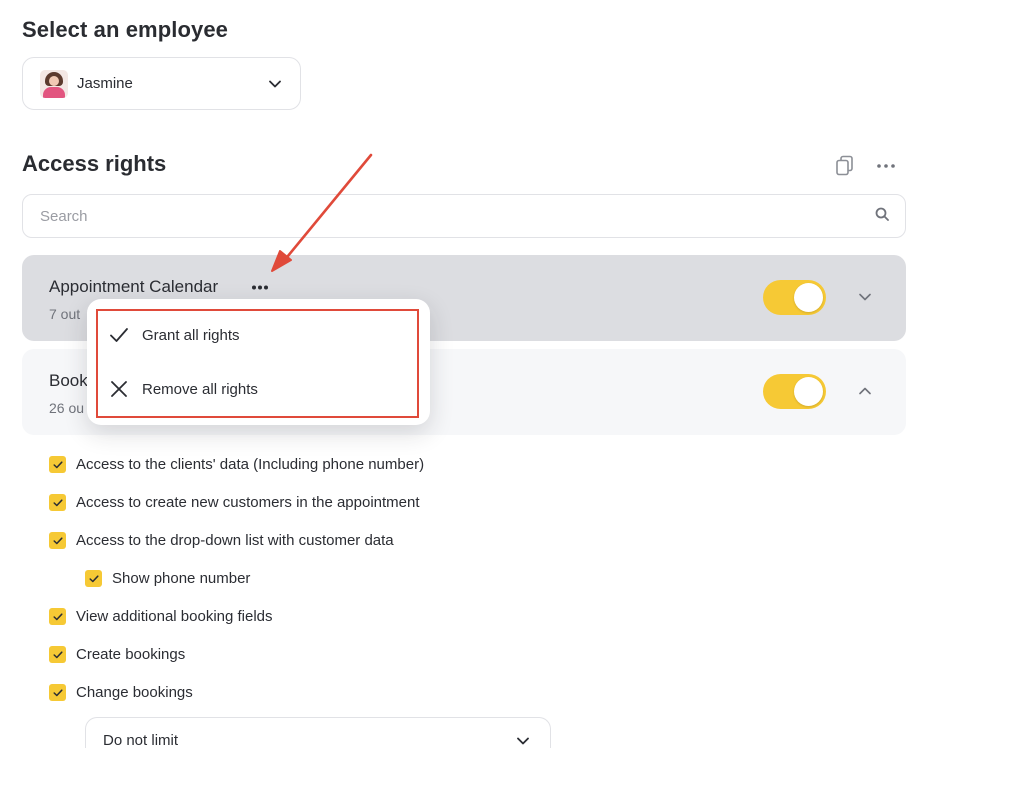 The width and height of the screenshot is (1024, 802). What do you see at coordinates (512, 775) in the screenshot?
I see `page-bottom-cutoff` at bounding box center [512, 775].